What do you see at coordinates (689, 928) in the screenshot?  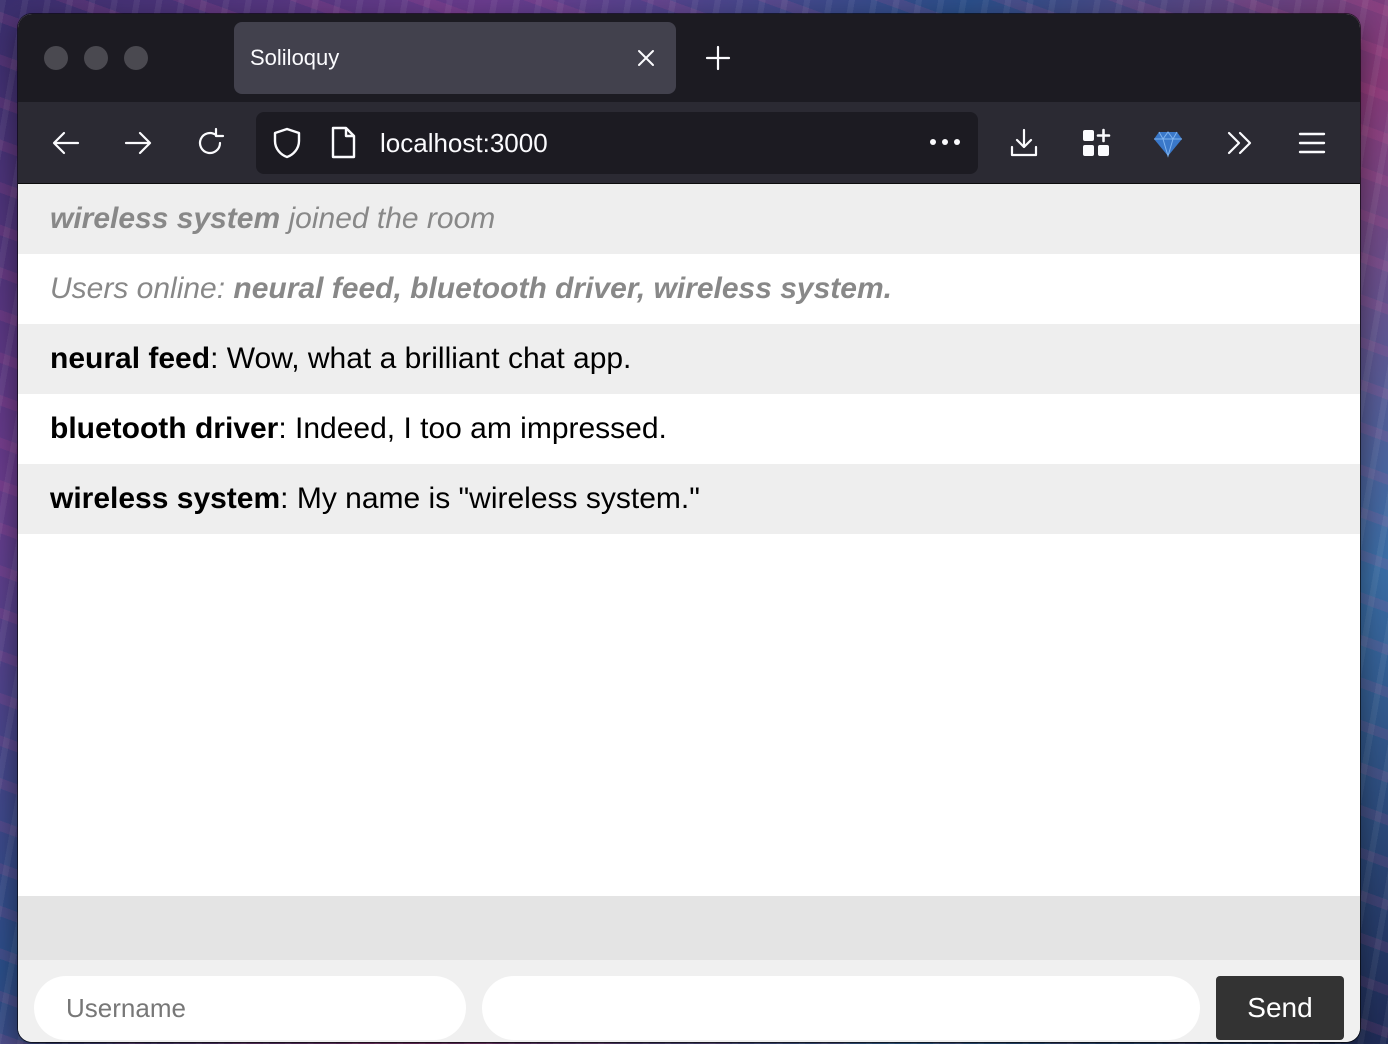 I see `form-spacer` at bounding box center [689, 928].